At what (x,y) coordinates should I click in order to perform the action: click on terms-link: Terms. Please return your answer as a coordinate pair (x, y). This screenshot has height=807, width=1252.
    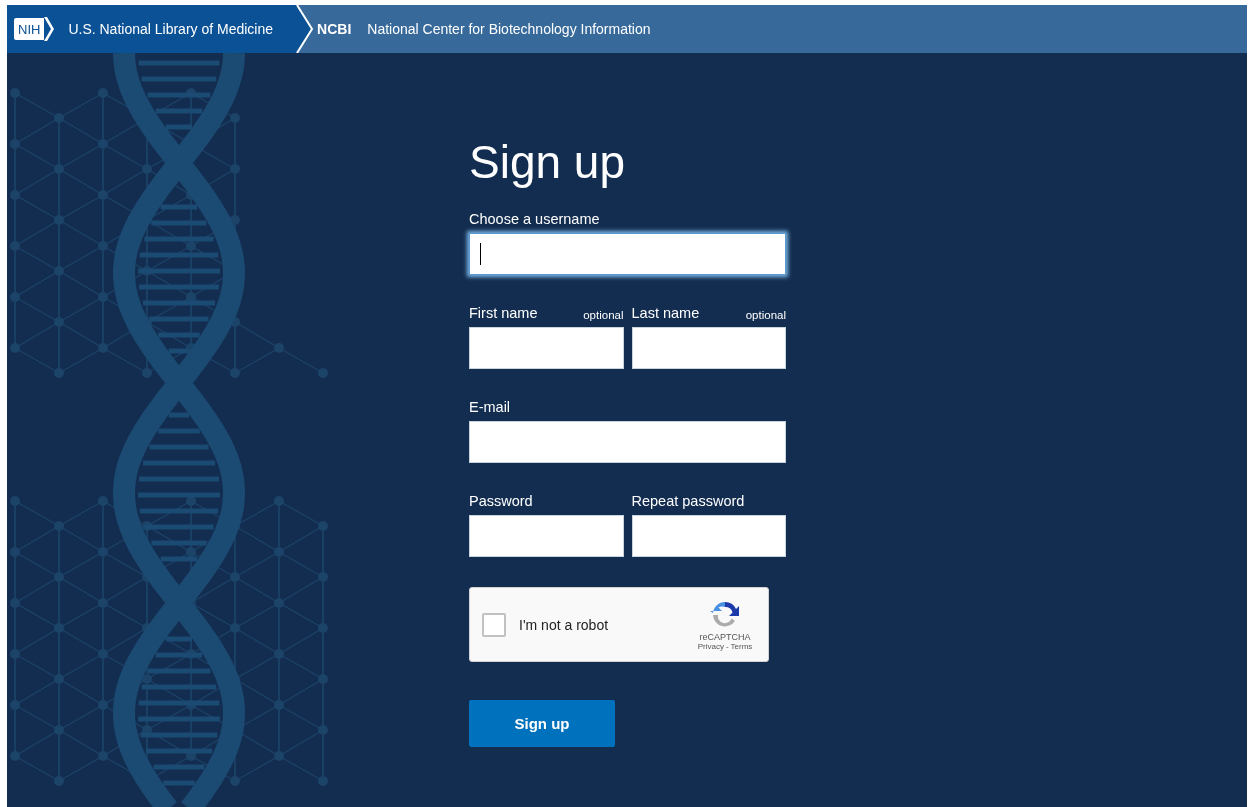
    Looking at the image, I should click on (741, 646).